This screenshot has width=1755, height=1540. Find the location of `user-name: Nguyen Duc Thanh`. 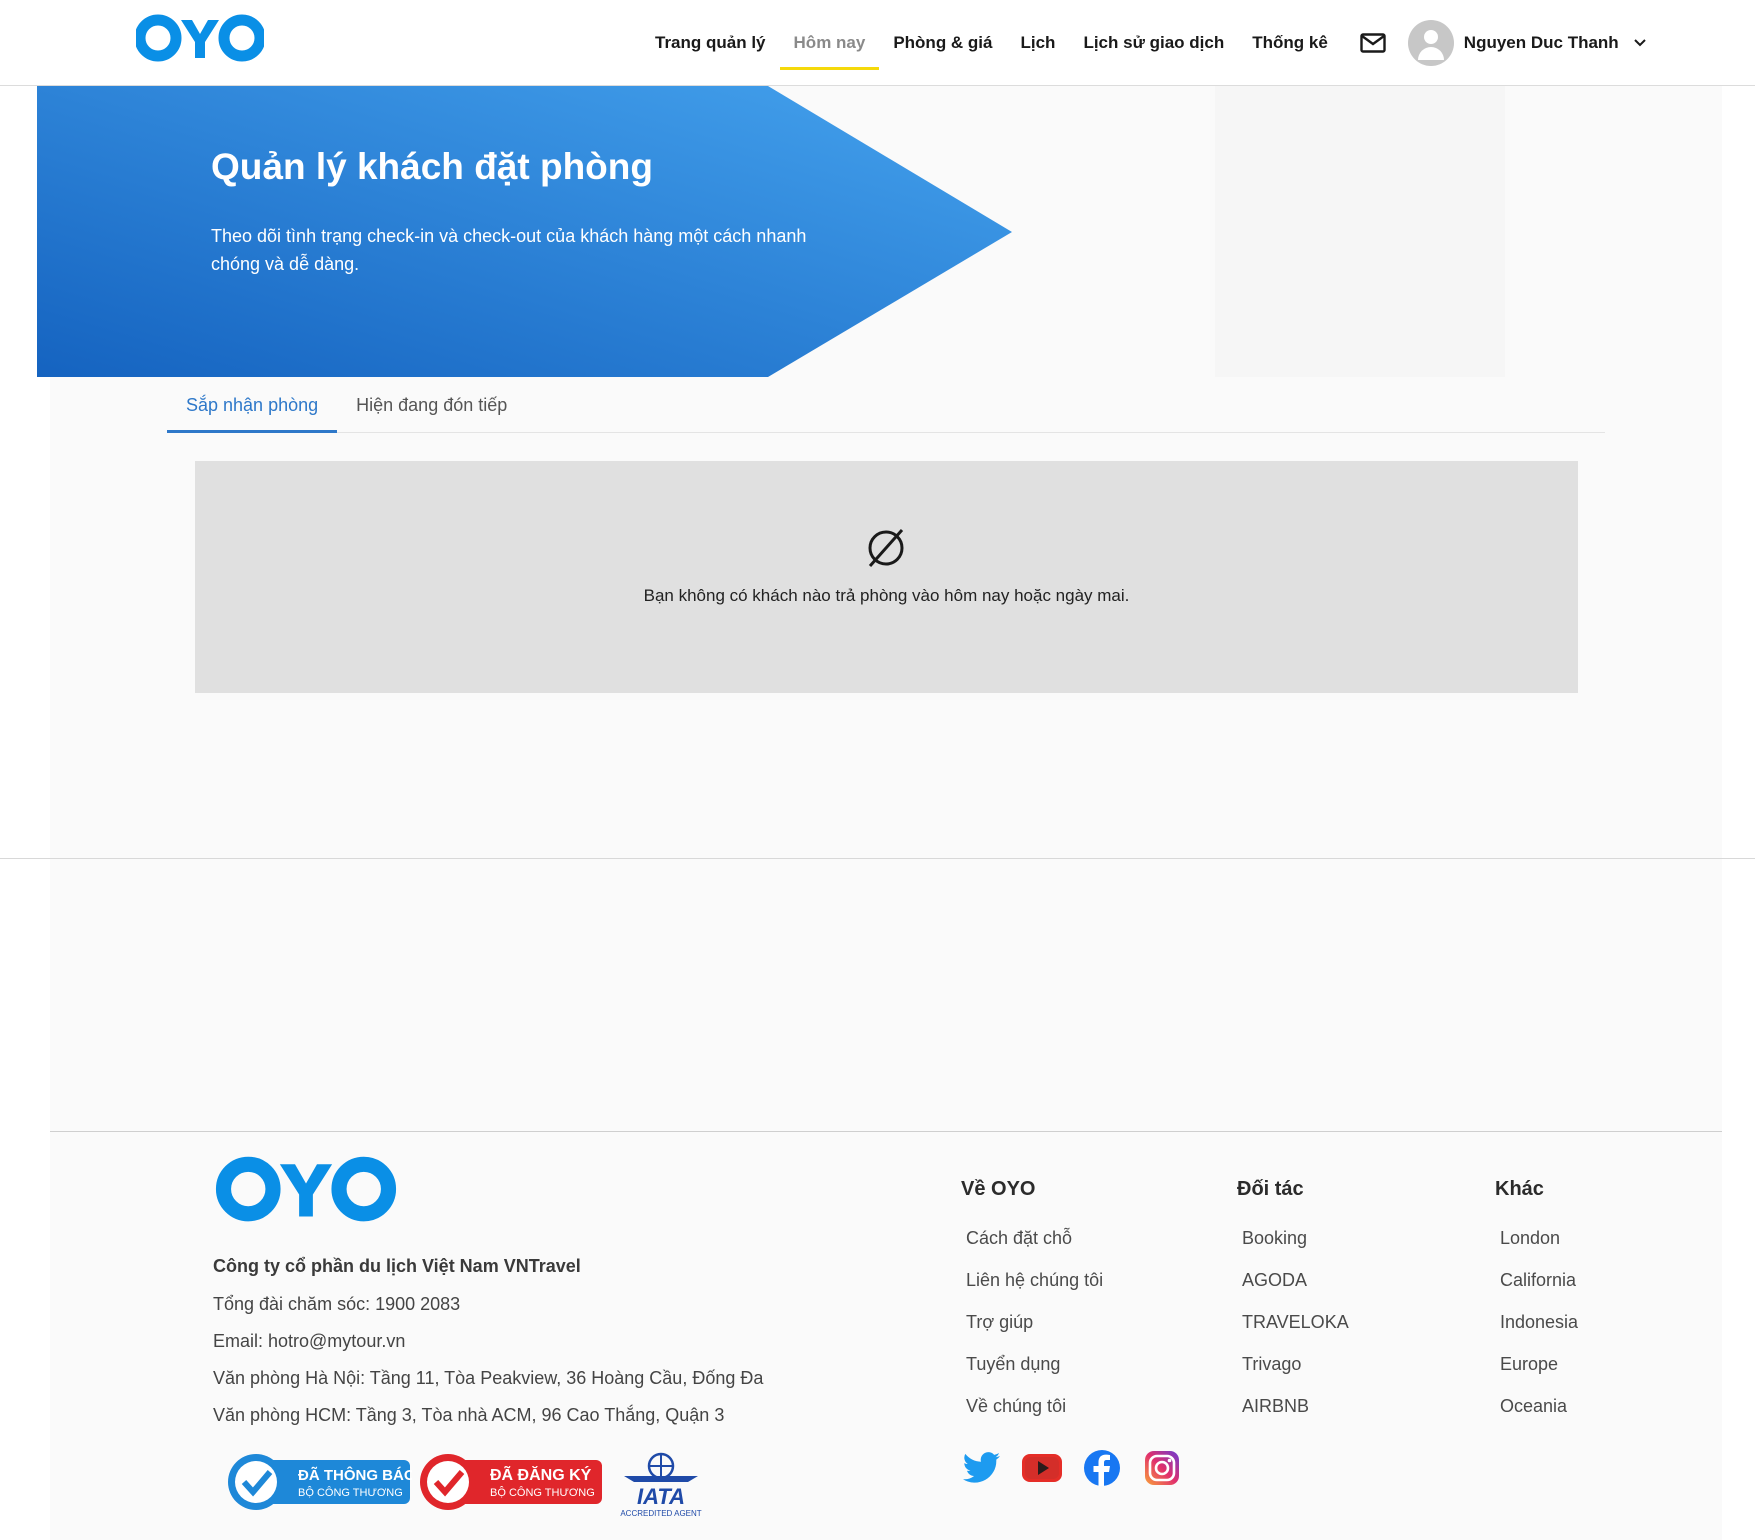

user-name: Nguyen Duc Thanh is located at coordinates (1541, 42).